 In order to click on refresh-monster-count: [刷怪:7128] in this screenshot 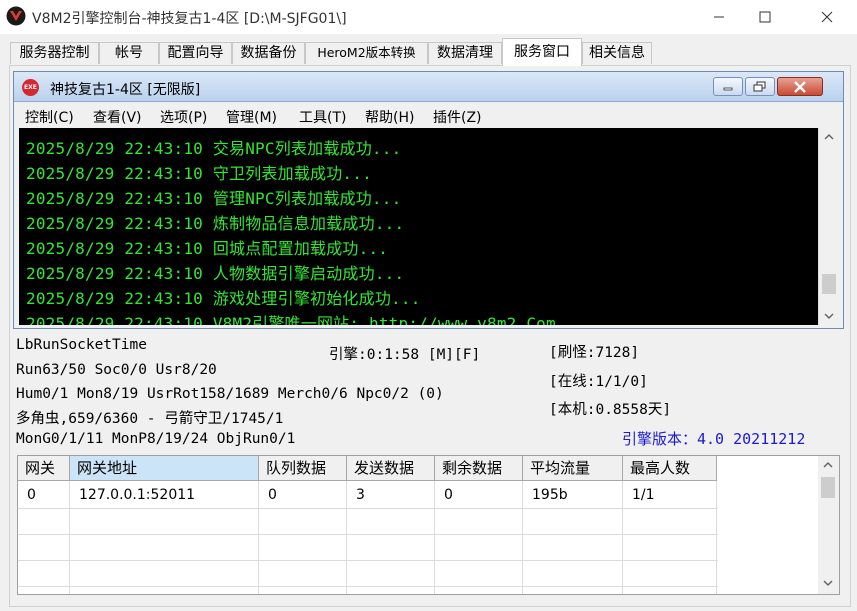, I will do `click(594, 353)`.